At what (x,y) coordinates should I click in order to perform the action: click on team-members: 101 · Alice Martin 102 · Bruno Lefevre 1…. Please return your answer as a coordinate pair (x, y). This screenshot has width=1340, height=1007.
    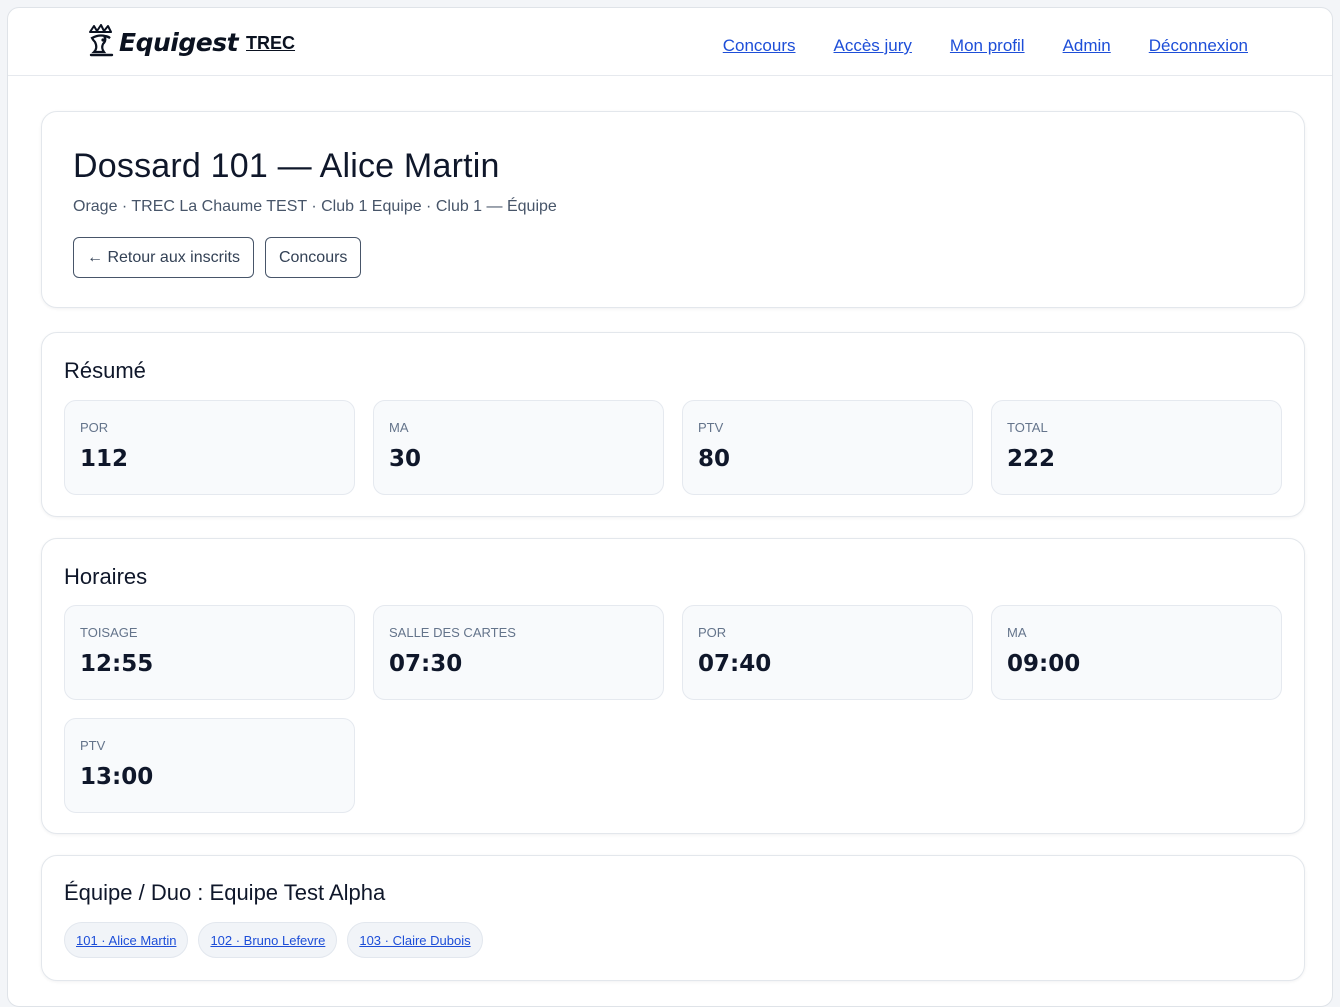
    Looking at the image, I should click on (273, 940).